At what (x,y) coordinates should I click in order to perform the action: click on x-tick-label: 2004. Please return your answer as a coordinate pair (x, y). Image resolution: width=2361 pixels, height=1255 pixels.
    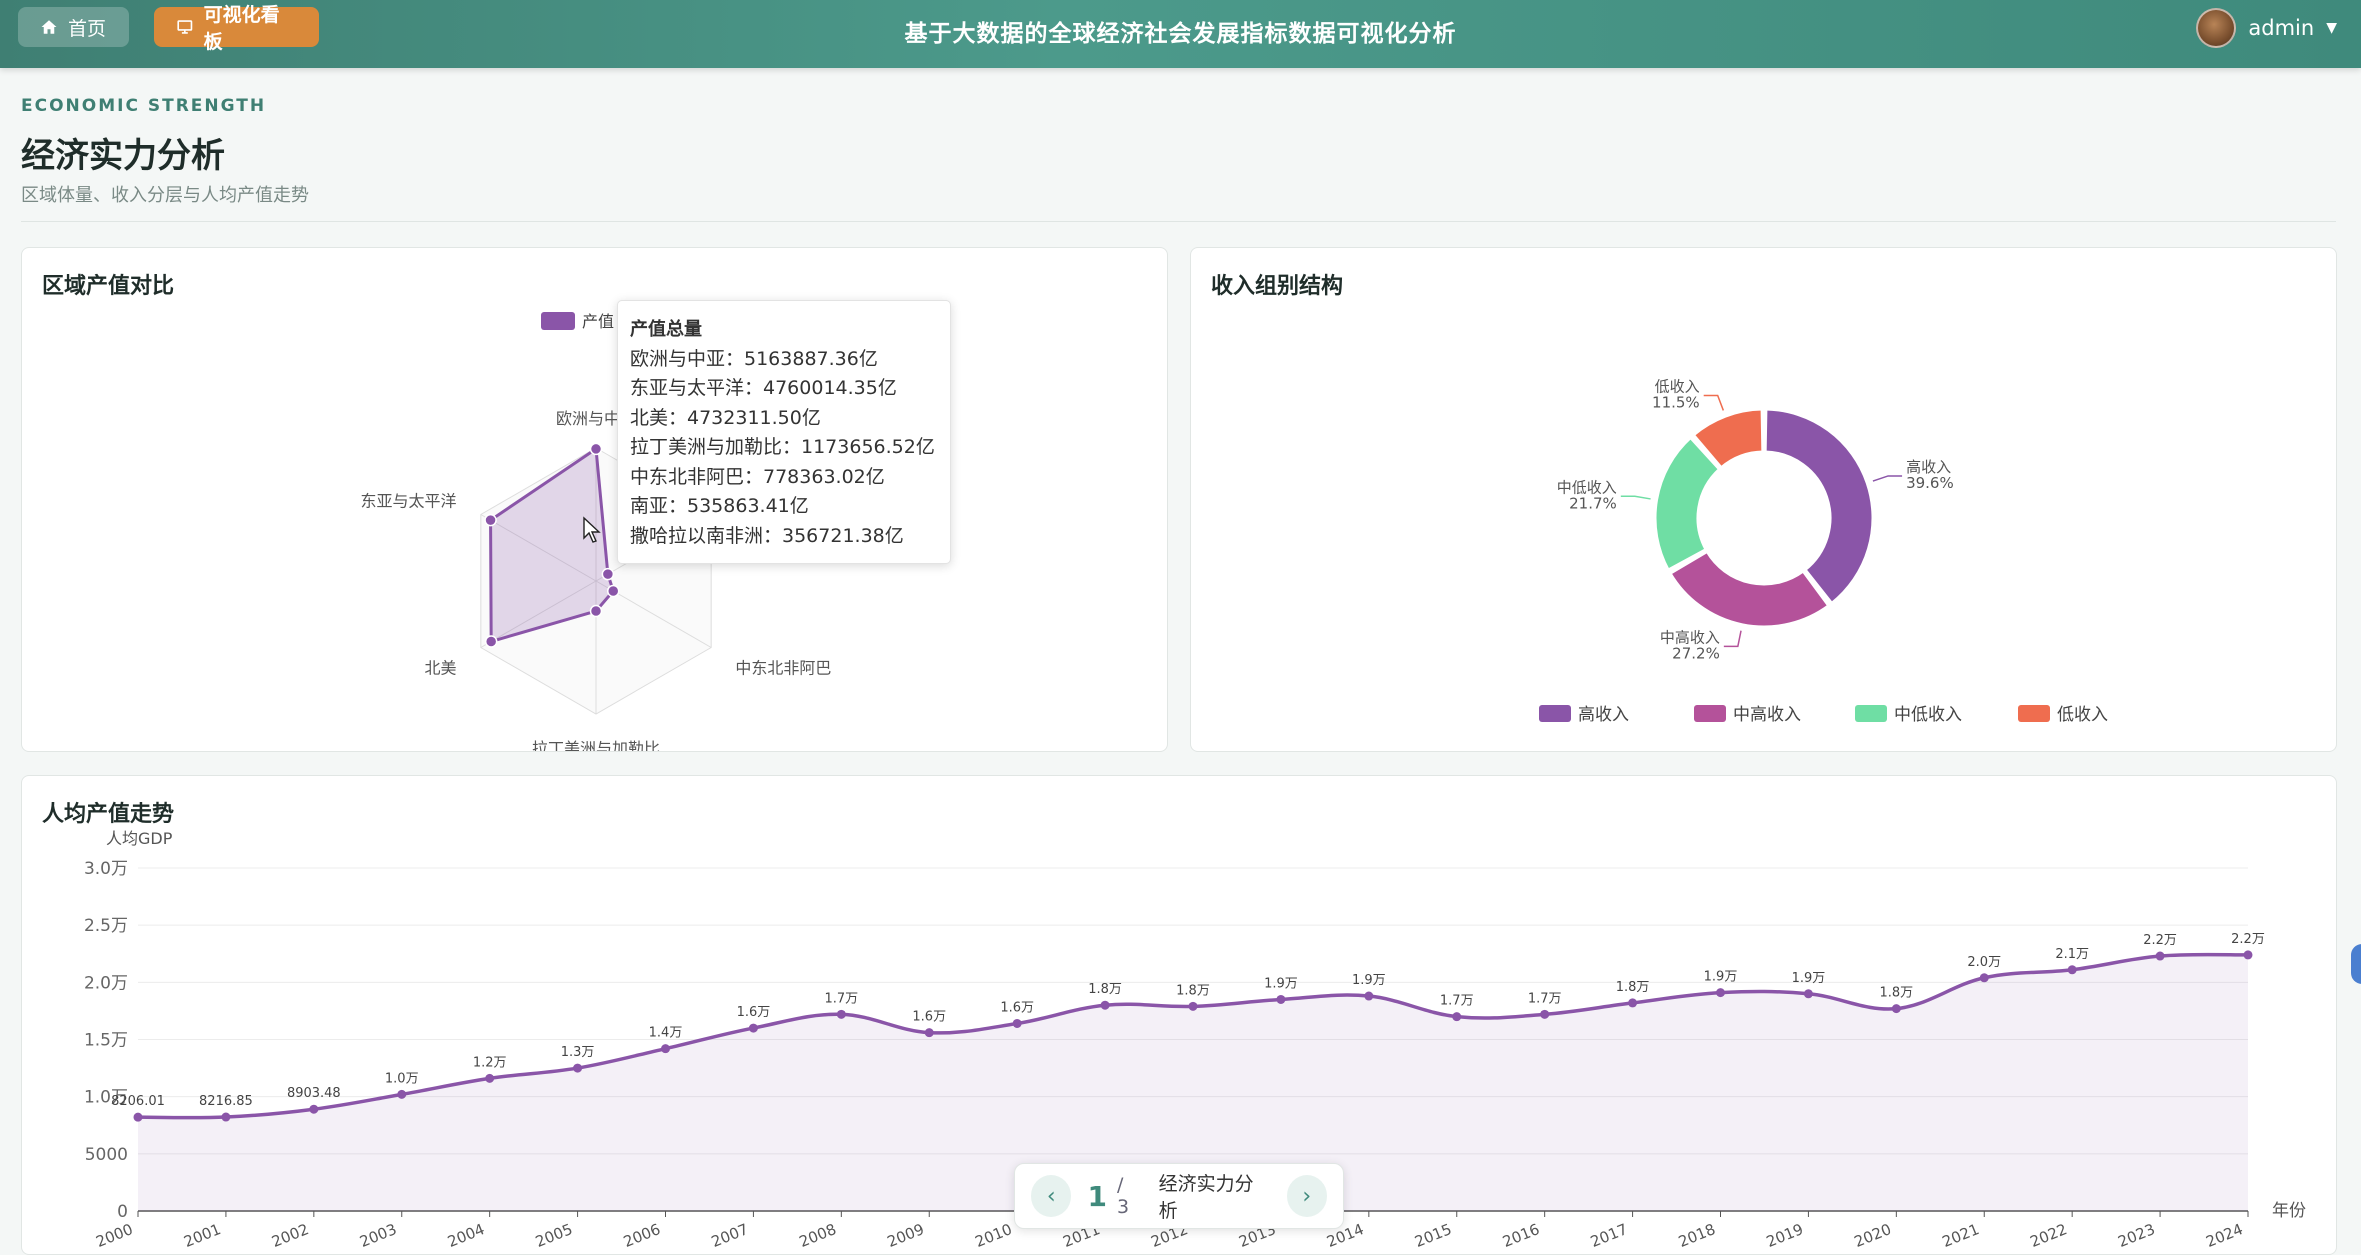
    Looking at the image, I should click on (466, 1235).